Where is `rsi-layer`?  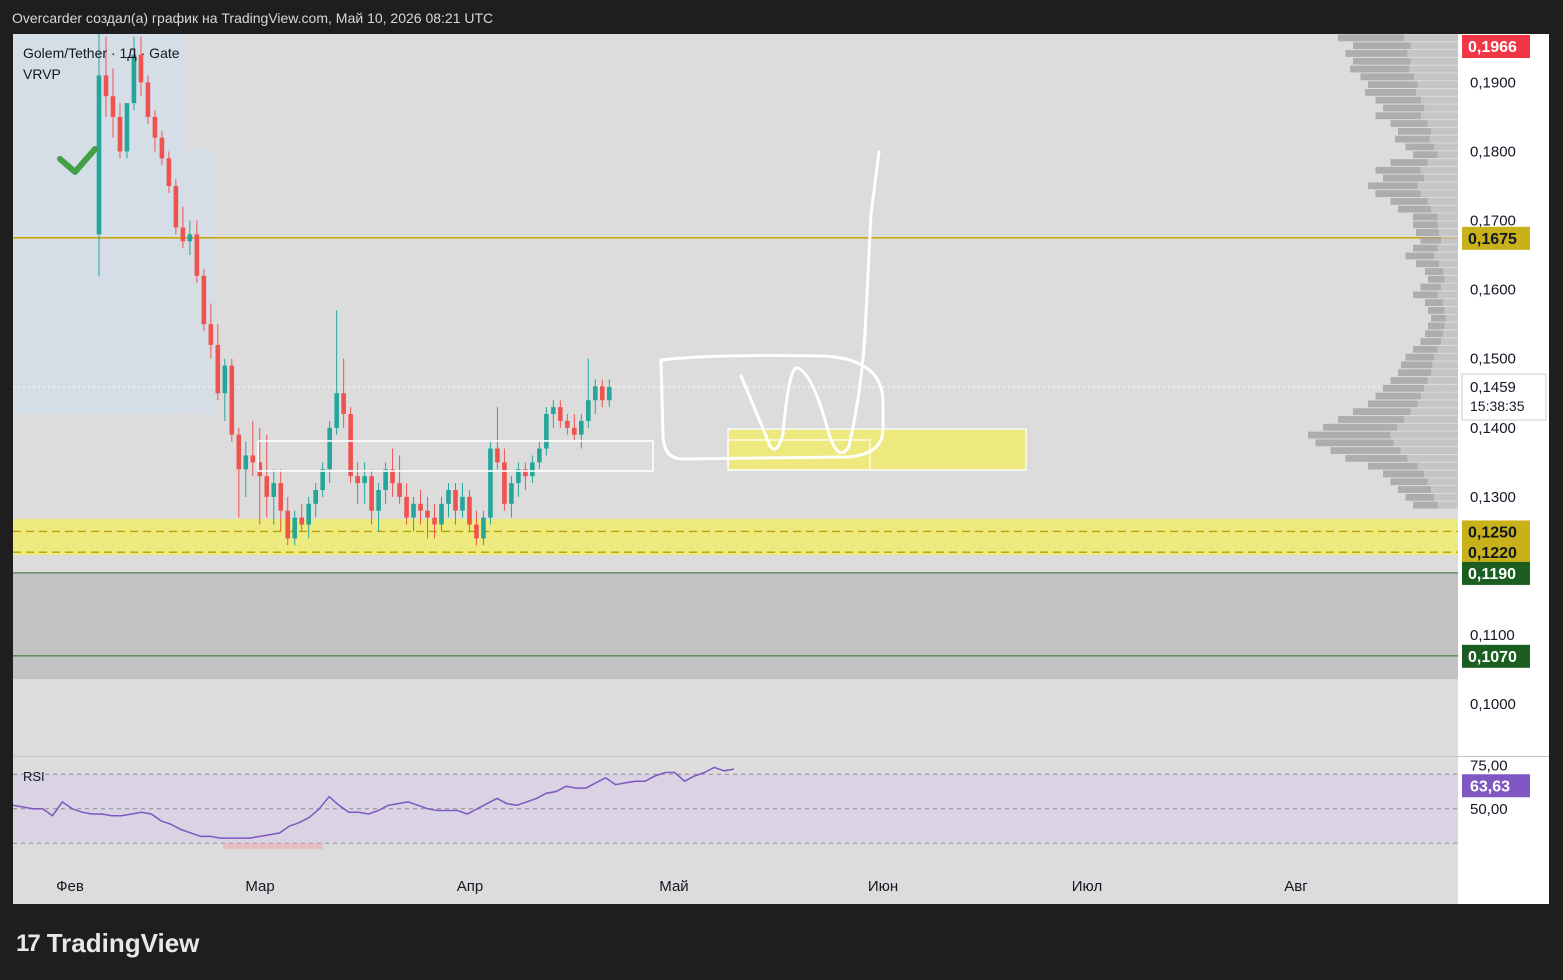
rsi-layer is located at coordinates (735, 808).